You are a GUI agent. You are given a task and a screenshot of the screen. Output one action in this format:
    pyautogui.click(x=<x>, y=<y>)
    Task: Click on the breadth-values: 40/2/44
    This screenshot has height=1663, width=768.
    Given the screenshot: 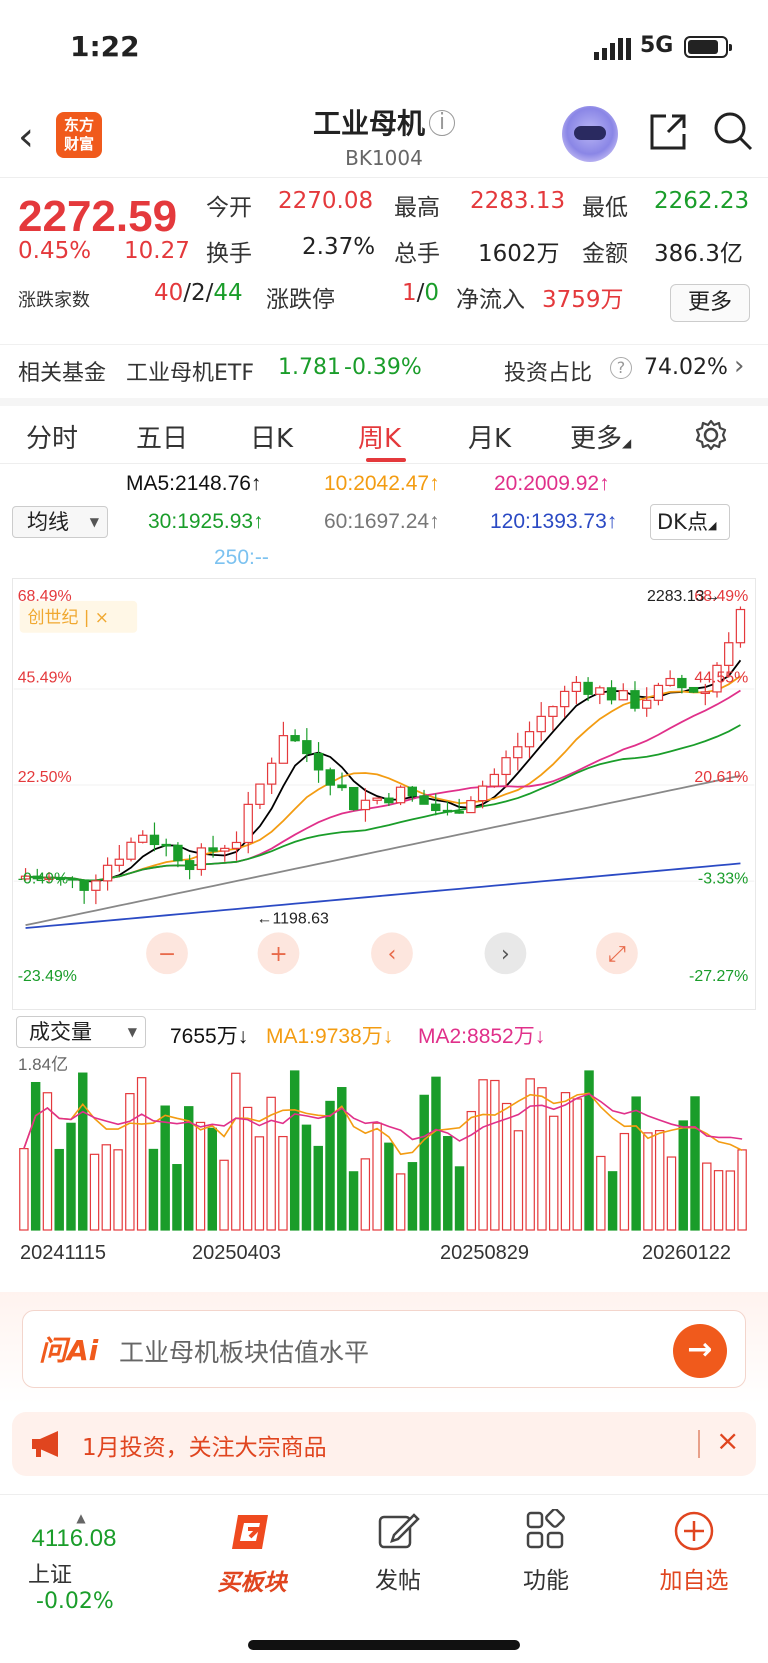 What is the action you would take?
    pyautogui.click(x=198, y=293)
    